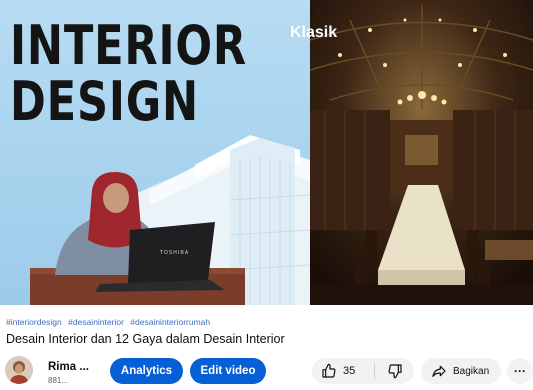 This screenshot has height=390, width=533. Describe the element at coordinates (228, 371) in the screenshot. I see `edit-video-button: Edit video` at that location.